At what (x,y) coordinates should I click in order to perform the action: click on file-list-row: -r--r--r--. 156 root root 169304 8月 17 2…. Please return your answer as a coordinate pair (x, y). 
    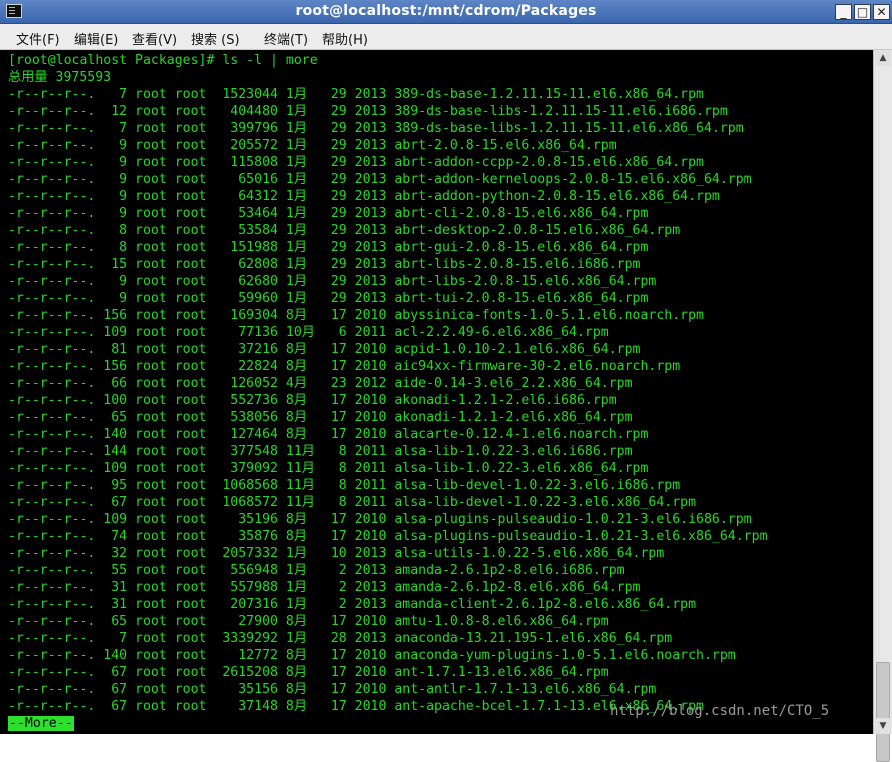
    Looking at the image, I should click on (356, 315).